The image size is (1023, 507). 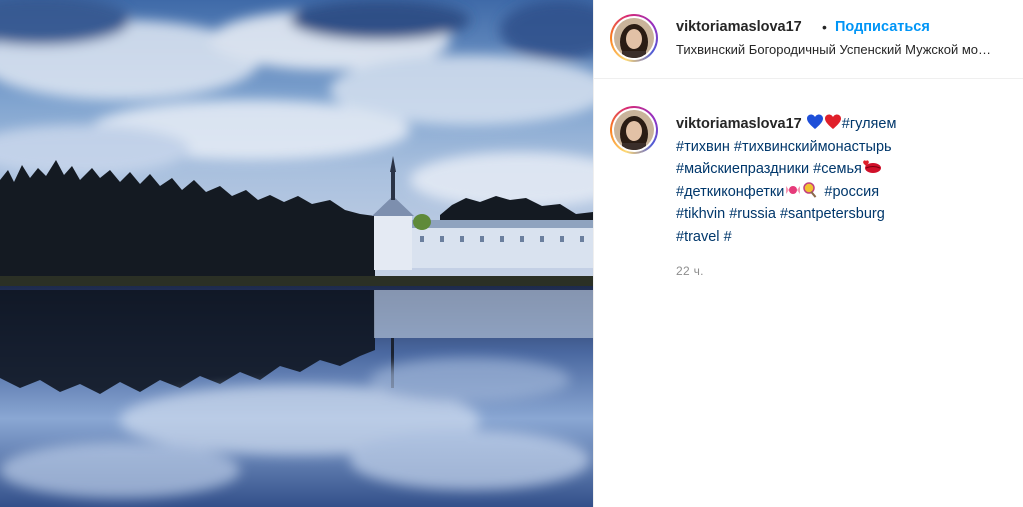 What do you see at coordinates (730, 192) in the screenshot?
I see `hashtag-link: #деткиконфетки` at bounding box center [730, 192].